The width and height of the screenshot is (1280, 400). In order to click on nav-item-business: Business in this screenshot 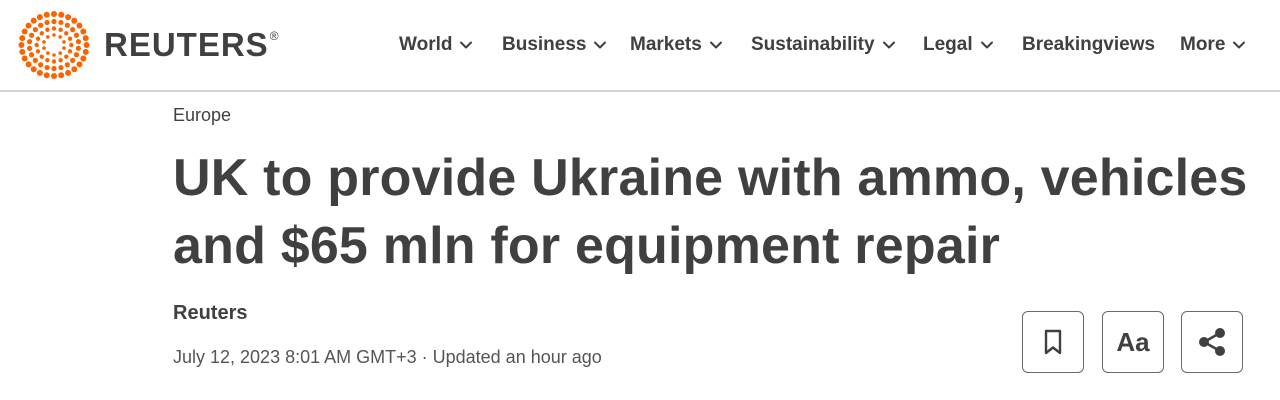, I will do `click(554, 45)`.